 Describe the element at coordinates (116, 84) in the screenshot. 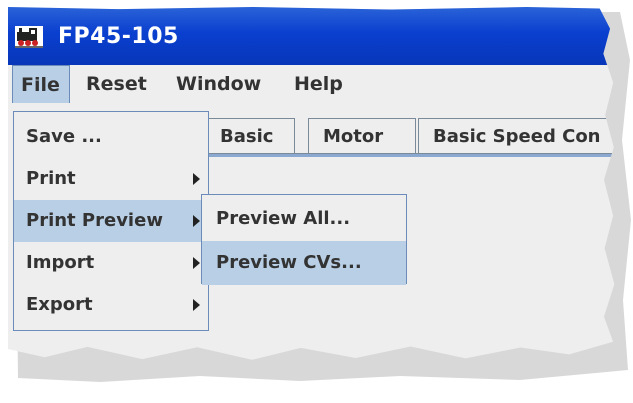

I see `menu-reset: Reset` at that location.